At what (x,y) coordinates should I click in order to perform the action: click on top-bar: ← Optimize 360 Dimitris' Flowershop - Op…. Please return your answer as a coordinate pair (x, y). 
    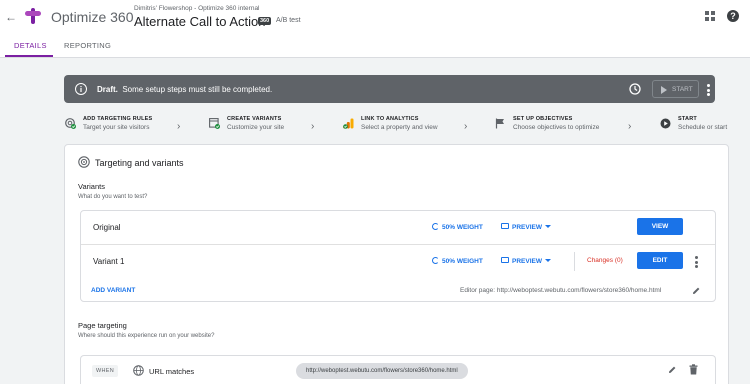
    Looking at the image, I should click on (375, 16).